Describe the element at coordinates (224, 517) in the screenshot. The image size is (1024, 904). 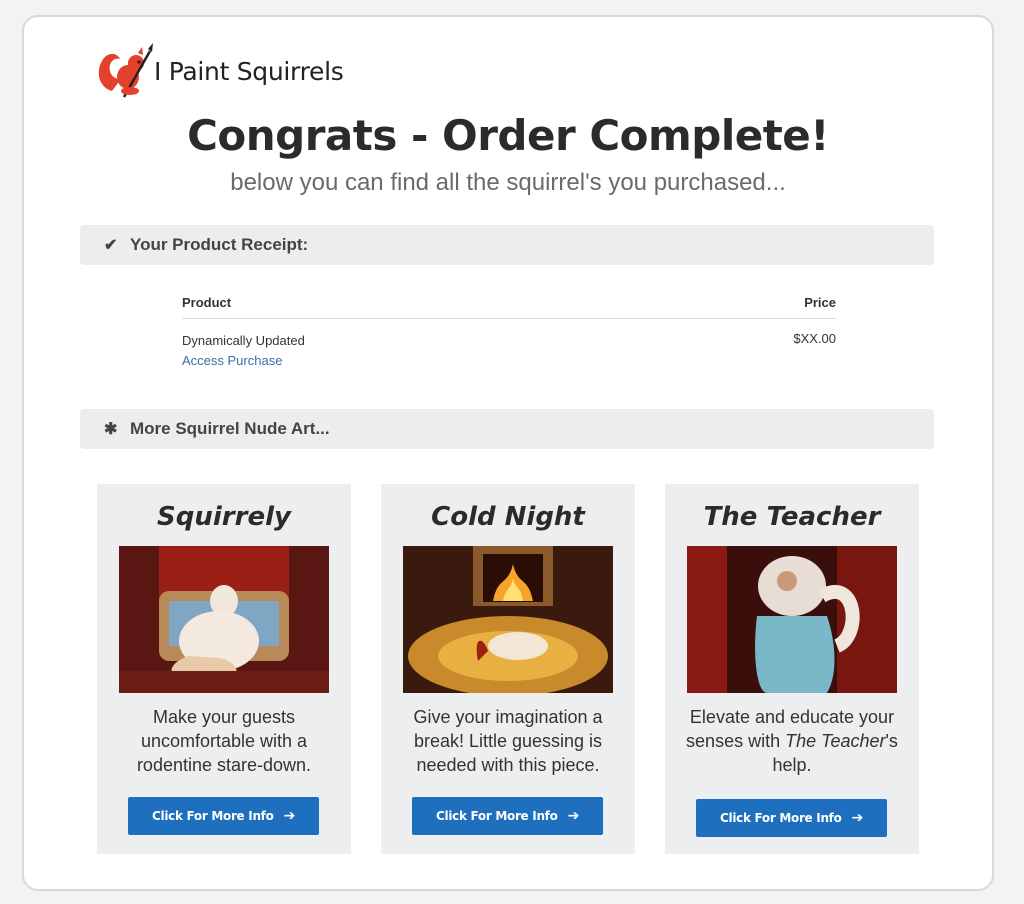
I see `product-title: Squirrely` at that location.